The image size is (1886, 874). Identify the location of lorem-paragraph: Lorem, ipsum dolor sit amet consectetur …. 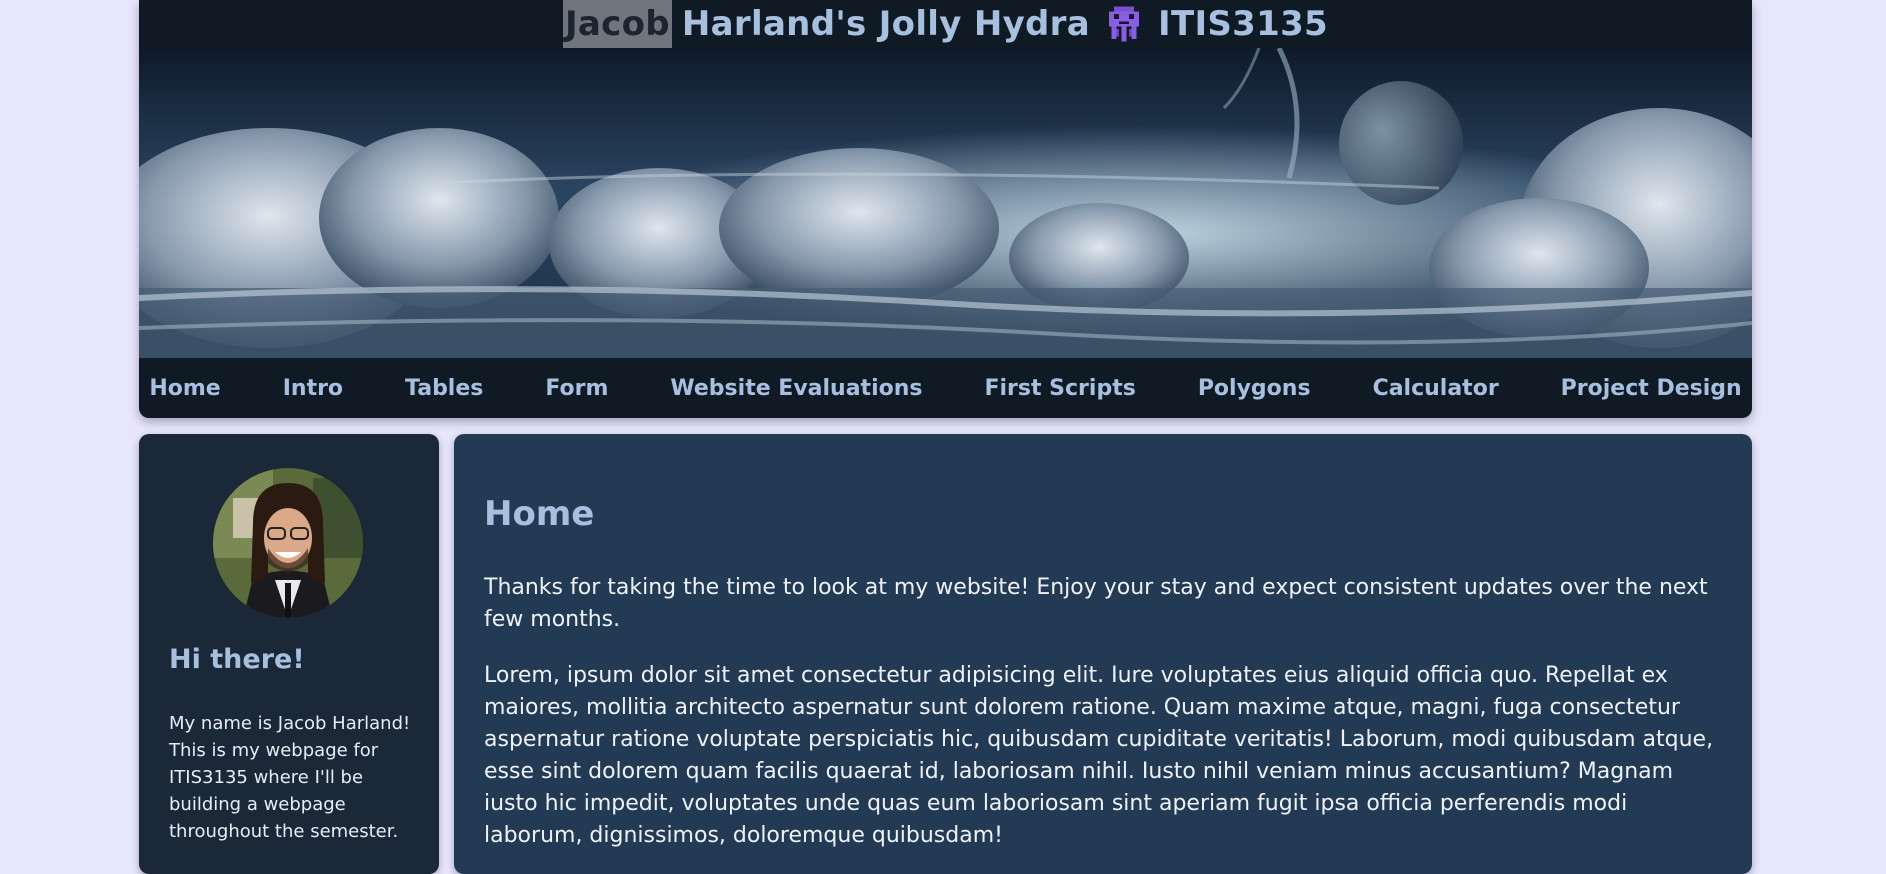
(1099, 755).